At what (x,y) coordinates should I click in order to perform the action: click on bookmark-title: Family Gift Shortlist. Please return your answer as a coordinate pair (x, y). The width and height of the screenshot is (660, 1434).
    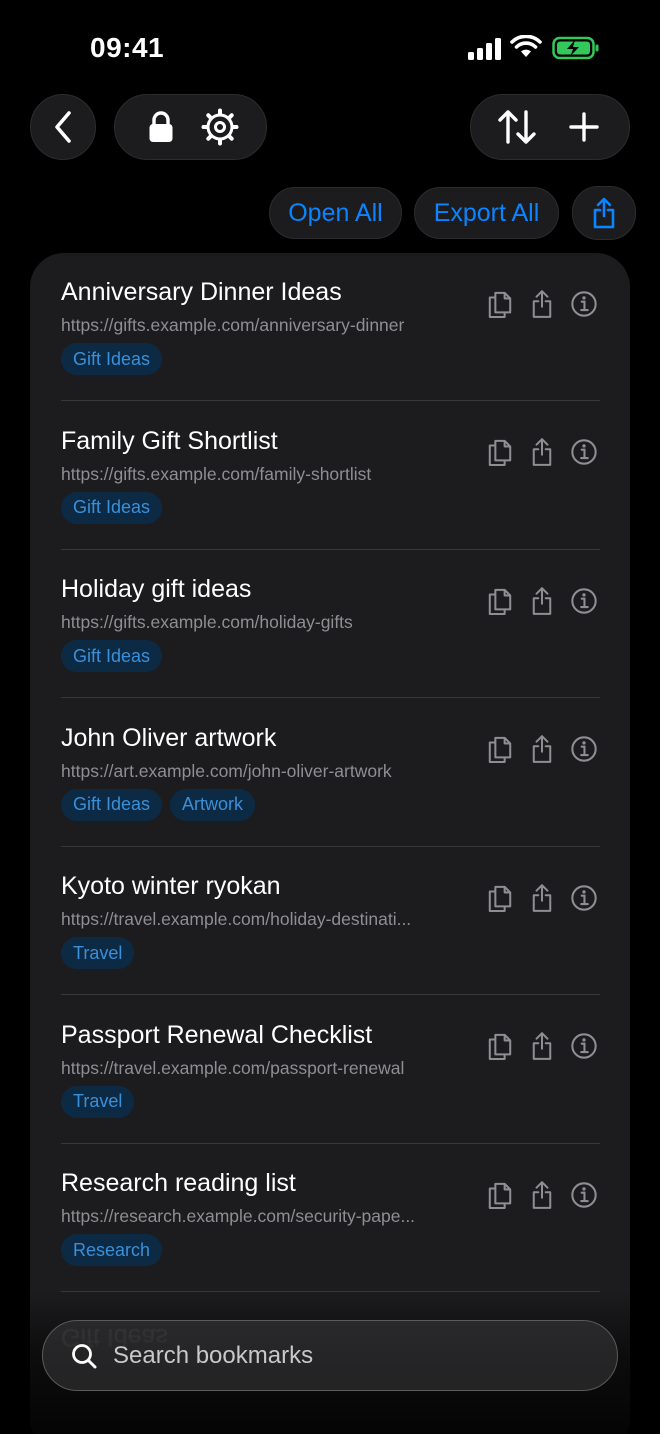
    Looking at the image, I should click on (169, 440).